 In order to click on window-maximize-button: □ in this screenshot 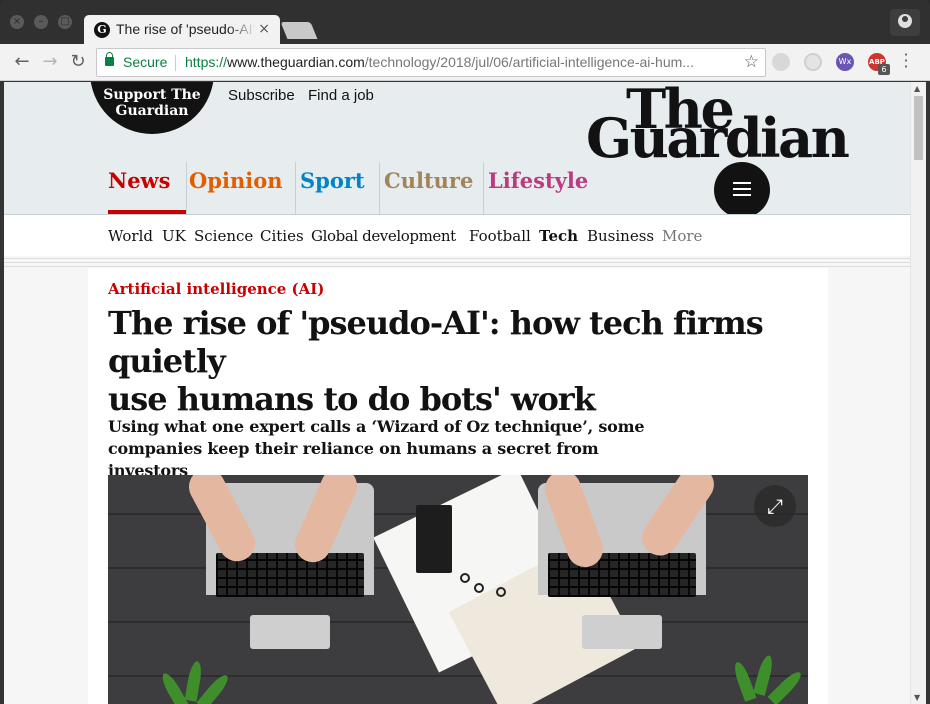, I will do `click(65, 22)`.